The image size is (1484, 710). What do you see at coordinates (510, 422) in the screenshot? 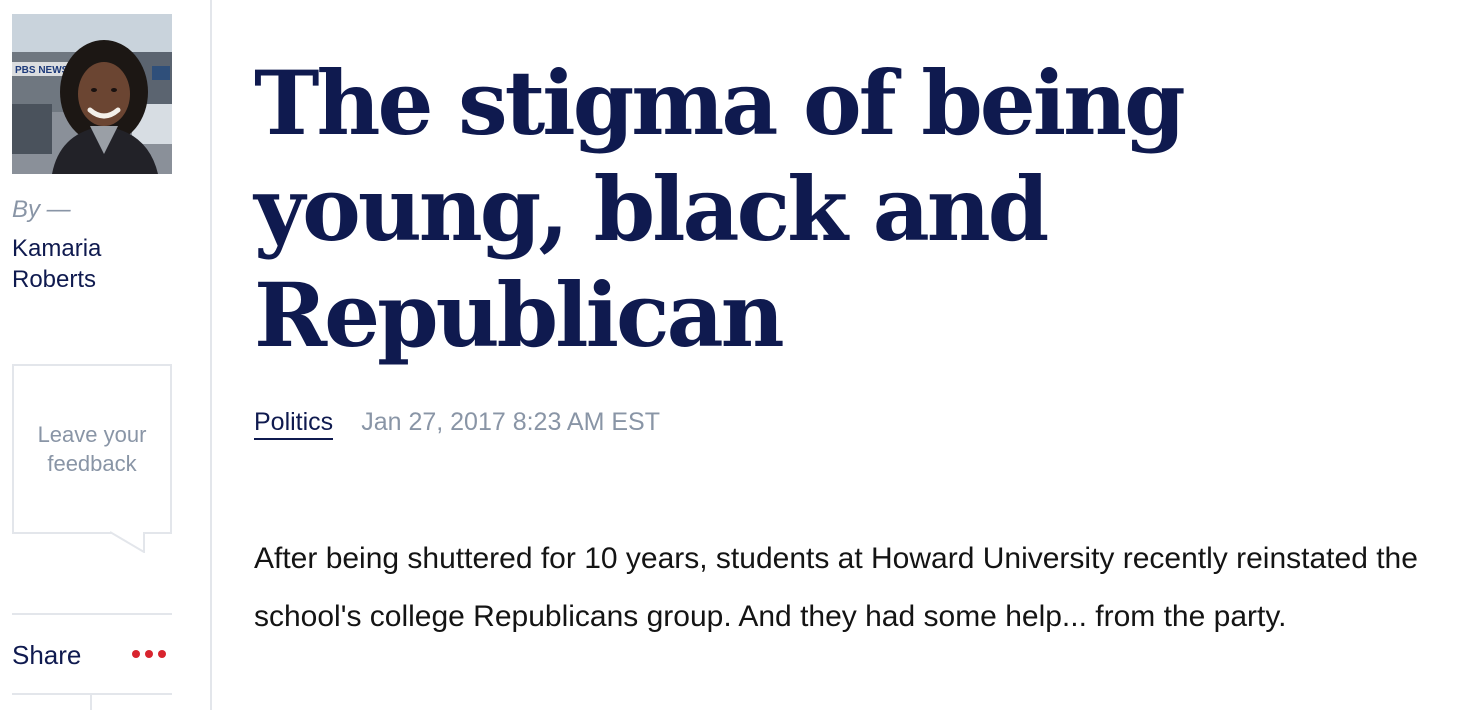
I see `publish-date: Jan 27, 2017 8:23 AM EST` at bounding box center [510, 422].